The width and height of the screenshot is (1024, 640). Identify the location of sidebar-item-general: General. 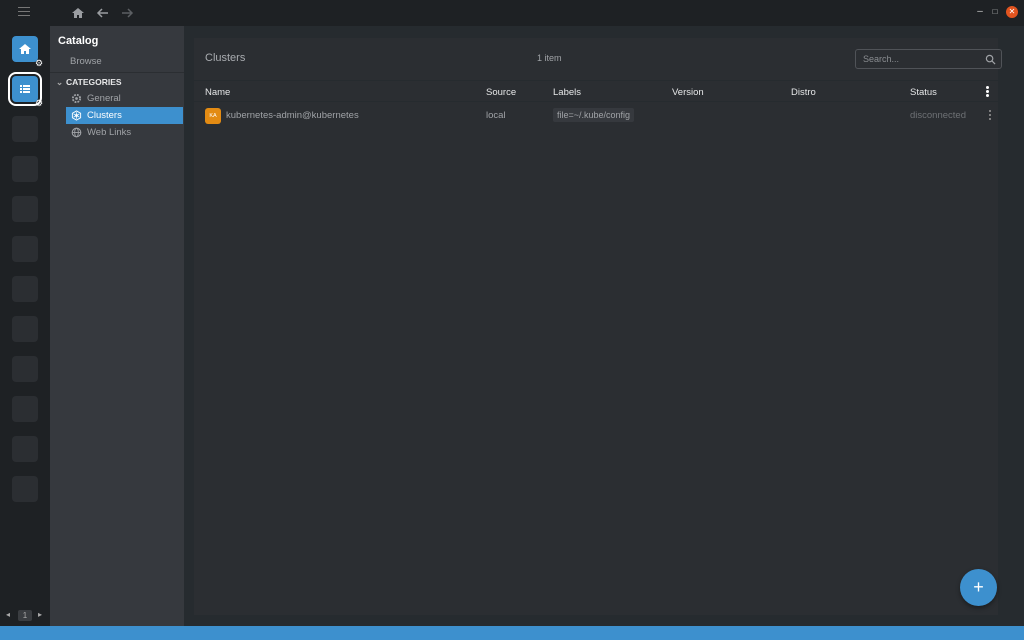
(124, 98).